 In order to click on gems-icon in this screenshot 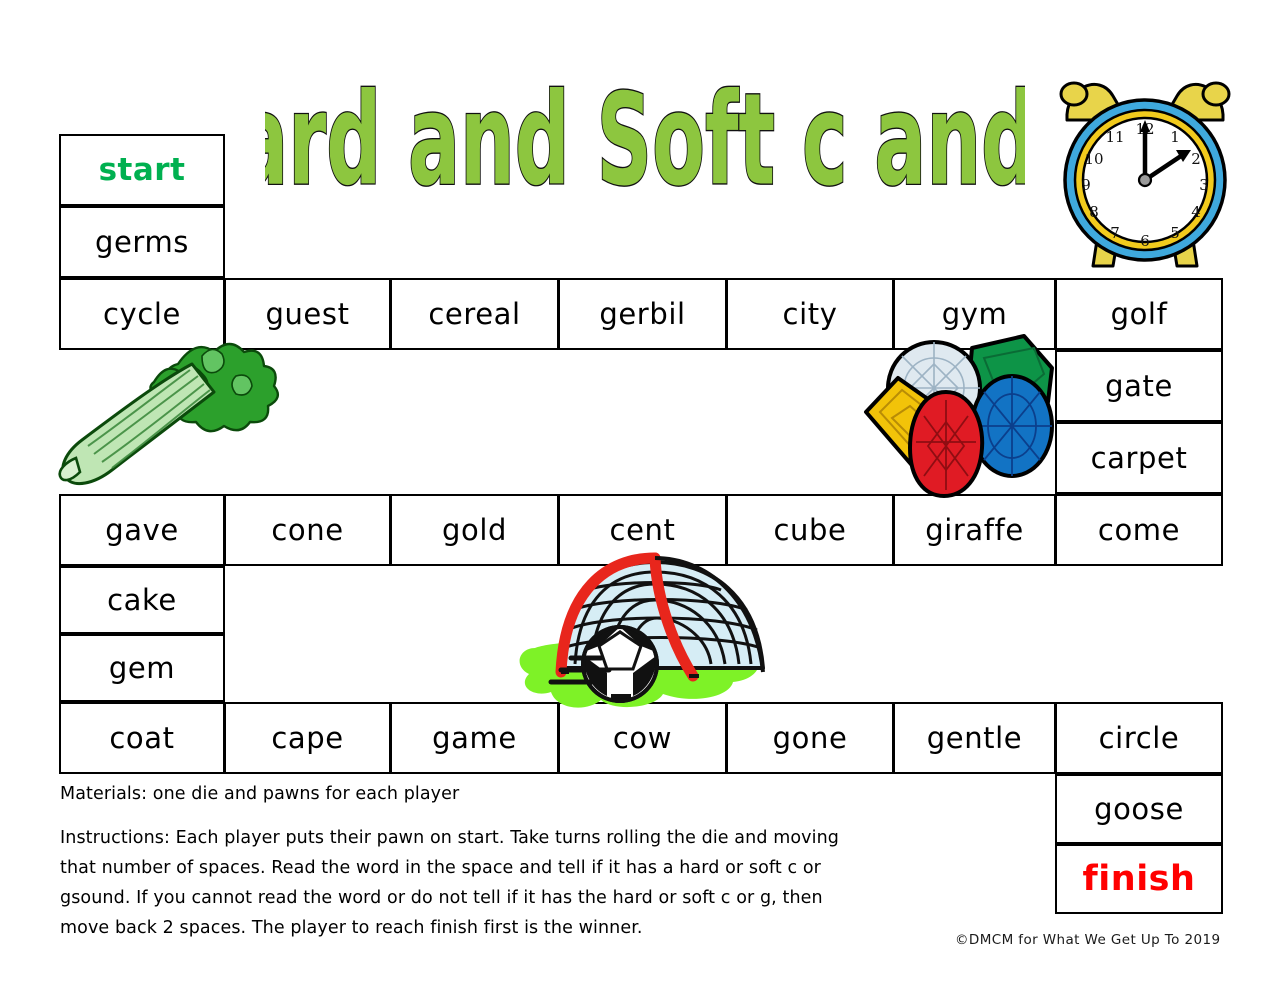, I will do `click(958, 419)`.